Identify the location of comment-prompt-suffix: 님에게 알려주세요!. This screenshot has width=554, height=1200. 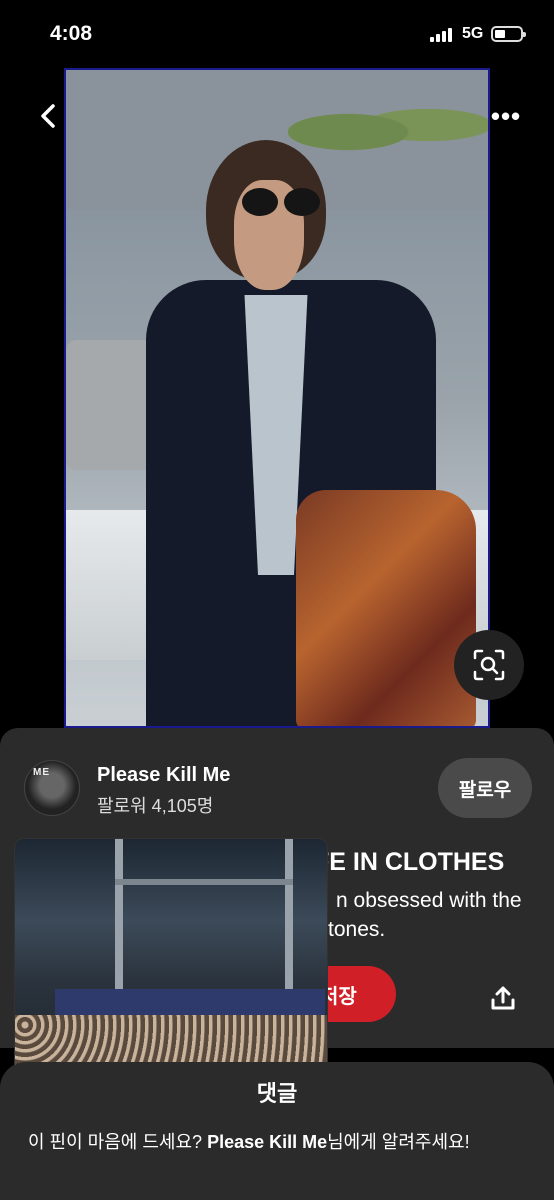
(398, 1142).